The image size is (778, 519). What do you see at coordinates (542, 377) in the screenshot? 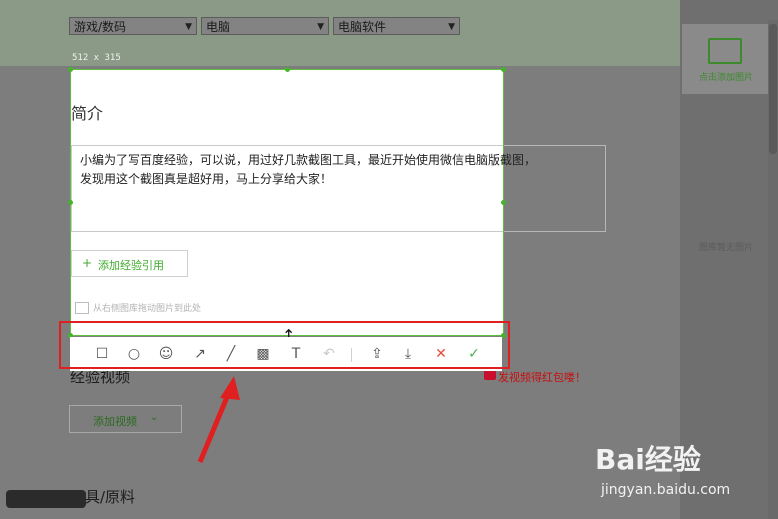
I see `video-promo: 发视频得红包喽！` at bounding box center [542, 377].